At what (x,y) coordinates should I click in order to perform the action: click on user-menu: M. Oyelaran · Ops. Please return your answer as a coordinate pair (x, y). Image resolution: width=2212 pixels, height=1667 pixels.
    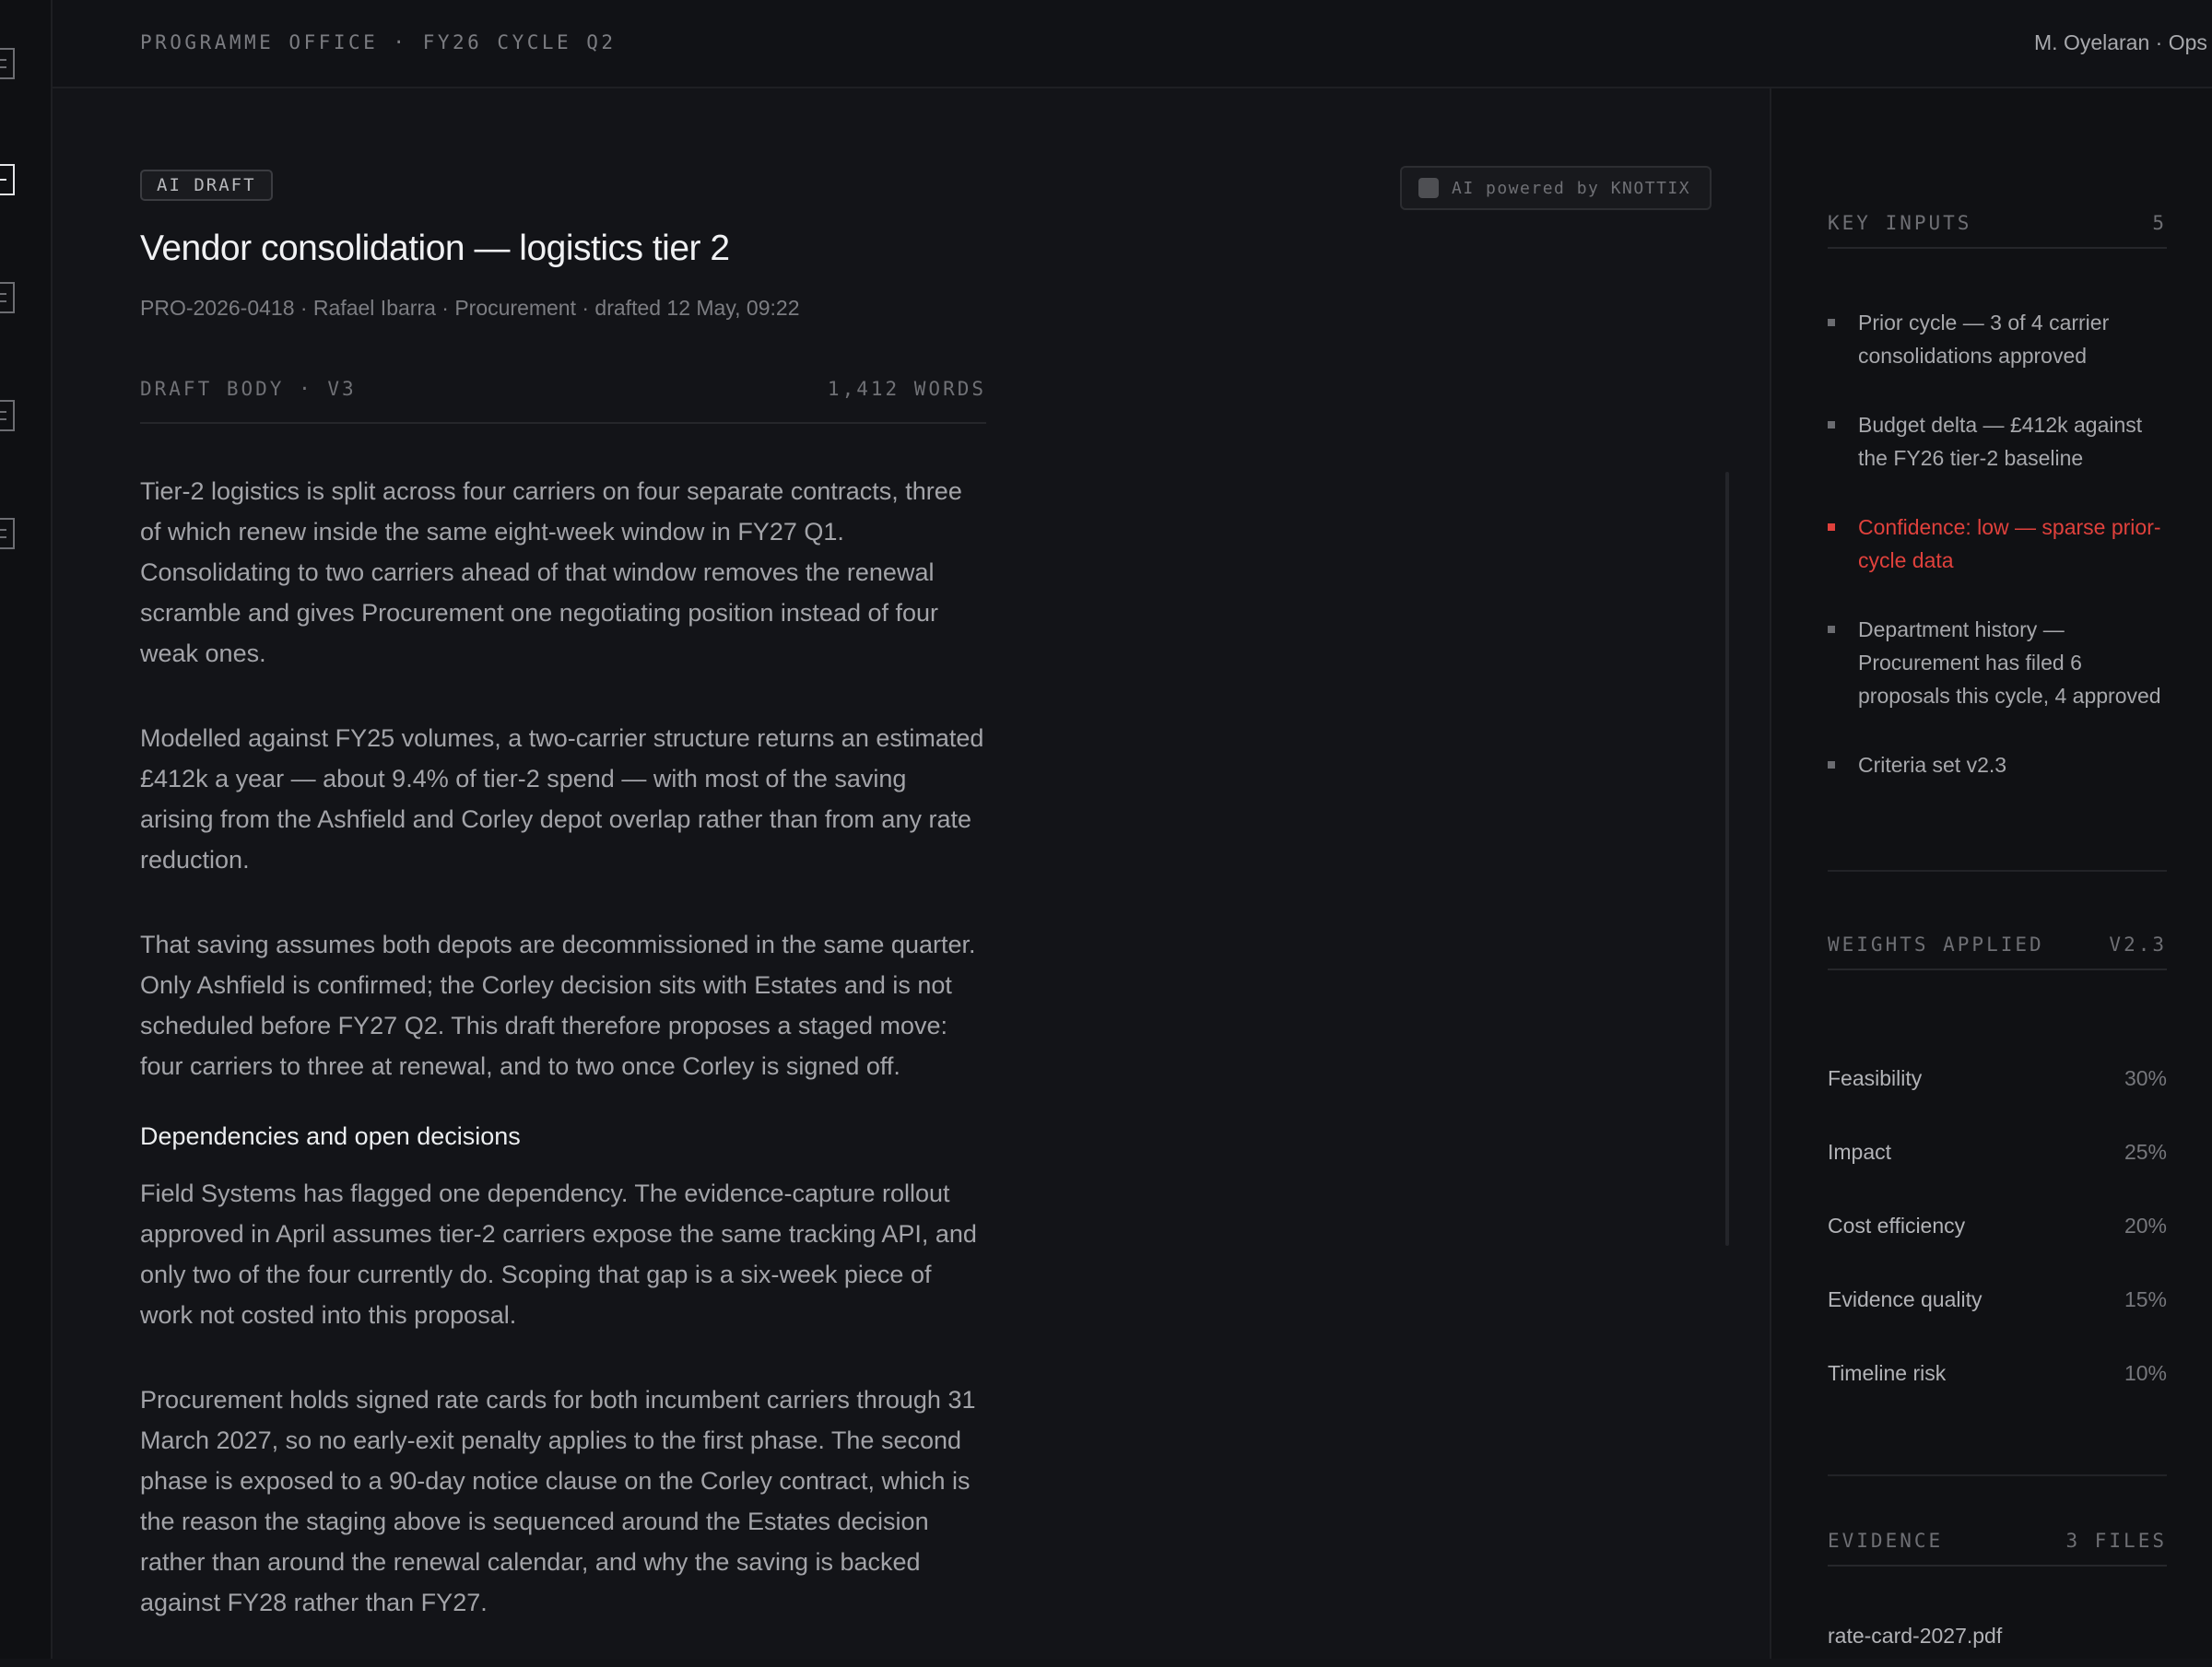
    Looking at the image, I should click on (2120, 42).